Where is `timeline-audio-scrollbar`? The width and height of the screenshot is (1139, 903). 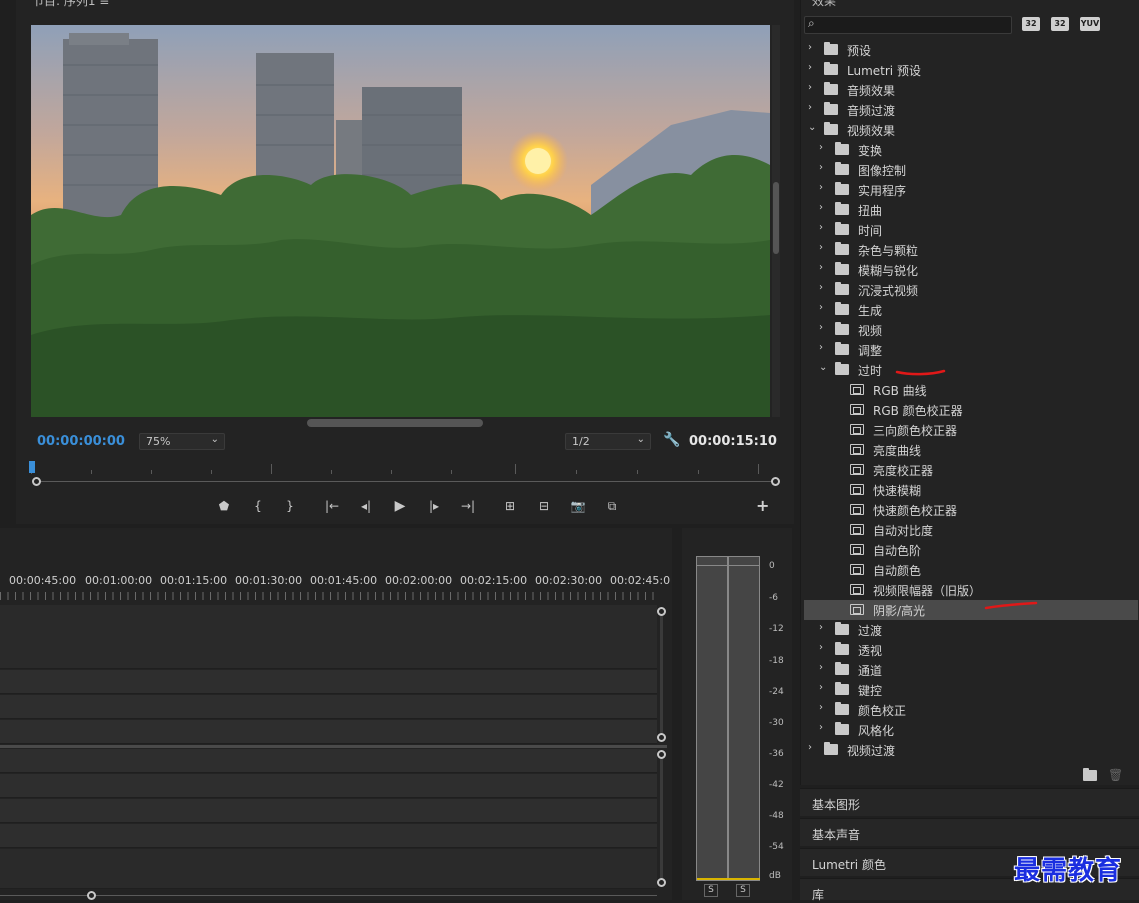 timeline-audio-scrollbar is located at coordinates (661, 819).